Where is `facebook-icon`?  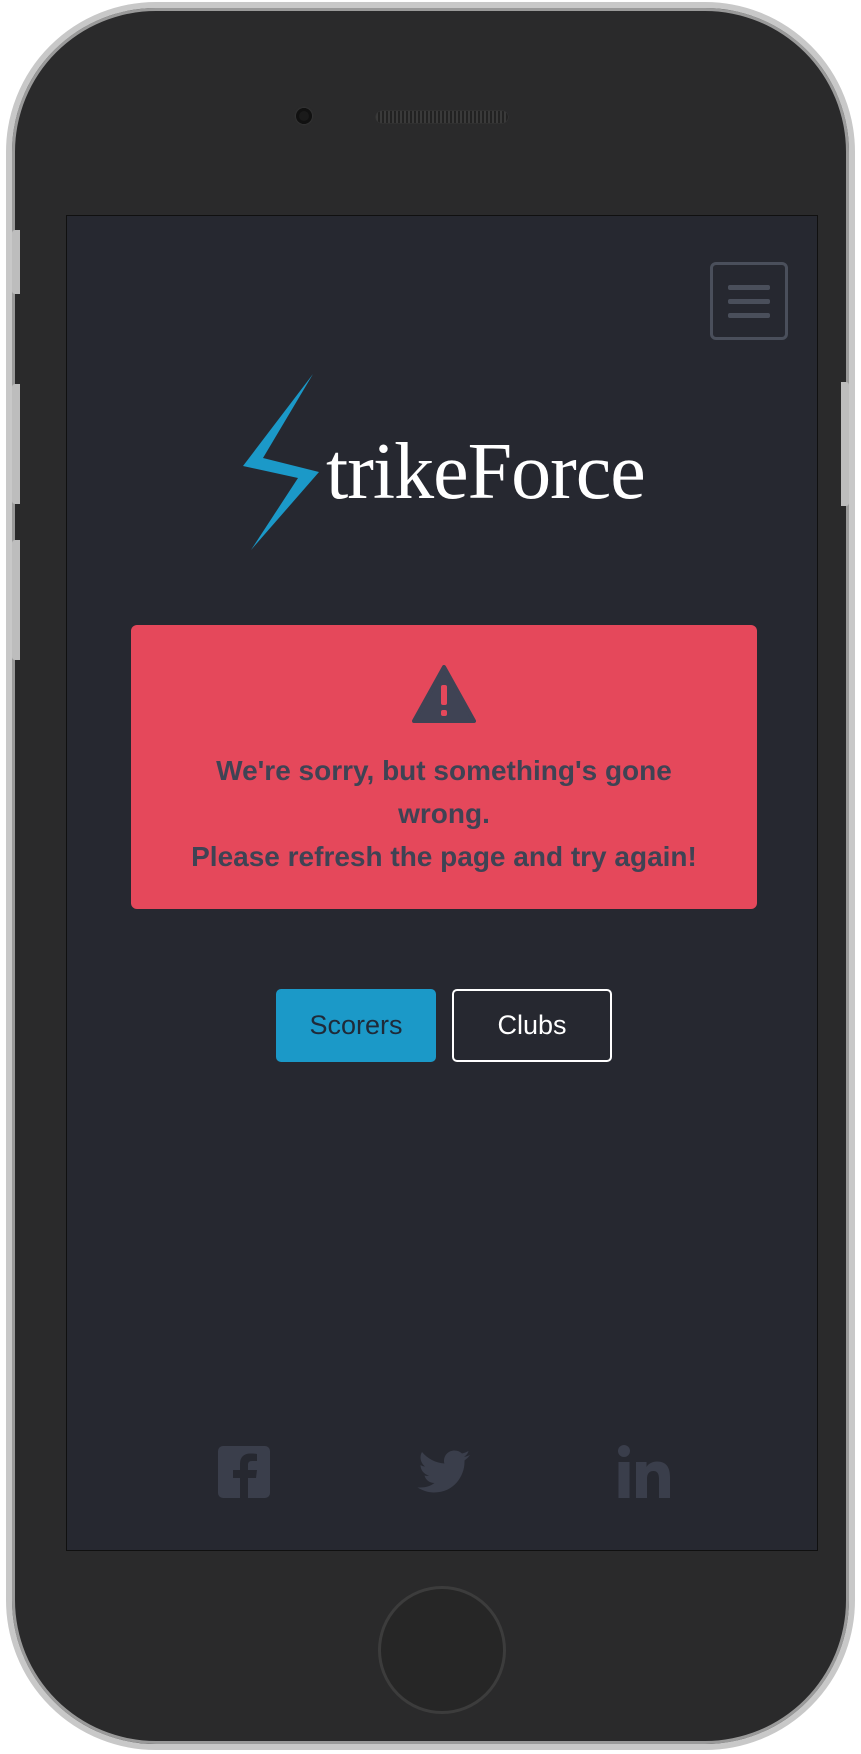 facebook-icon is located at coordinates (244, 1472).